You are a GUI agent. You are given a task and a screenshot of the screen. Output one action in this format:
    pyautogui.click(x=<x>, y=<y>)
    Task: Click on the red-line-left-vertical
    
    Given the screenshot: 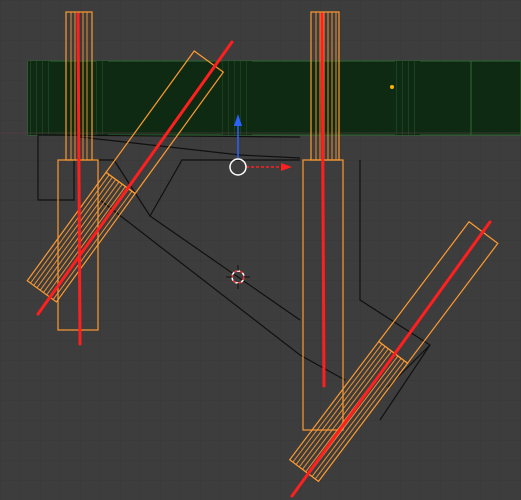 What is the action you would take?
    pyautogui.click(x=79, y=179)
    